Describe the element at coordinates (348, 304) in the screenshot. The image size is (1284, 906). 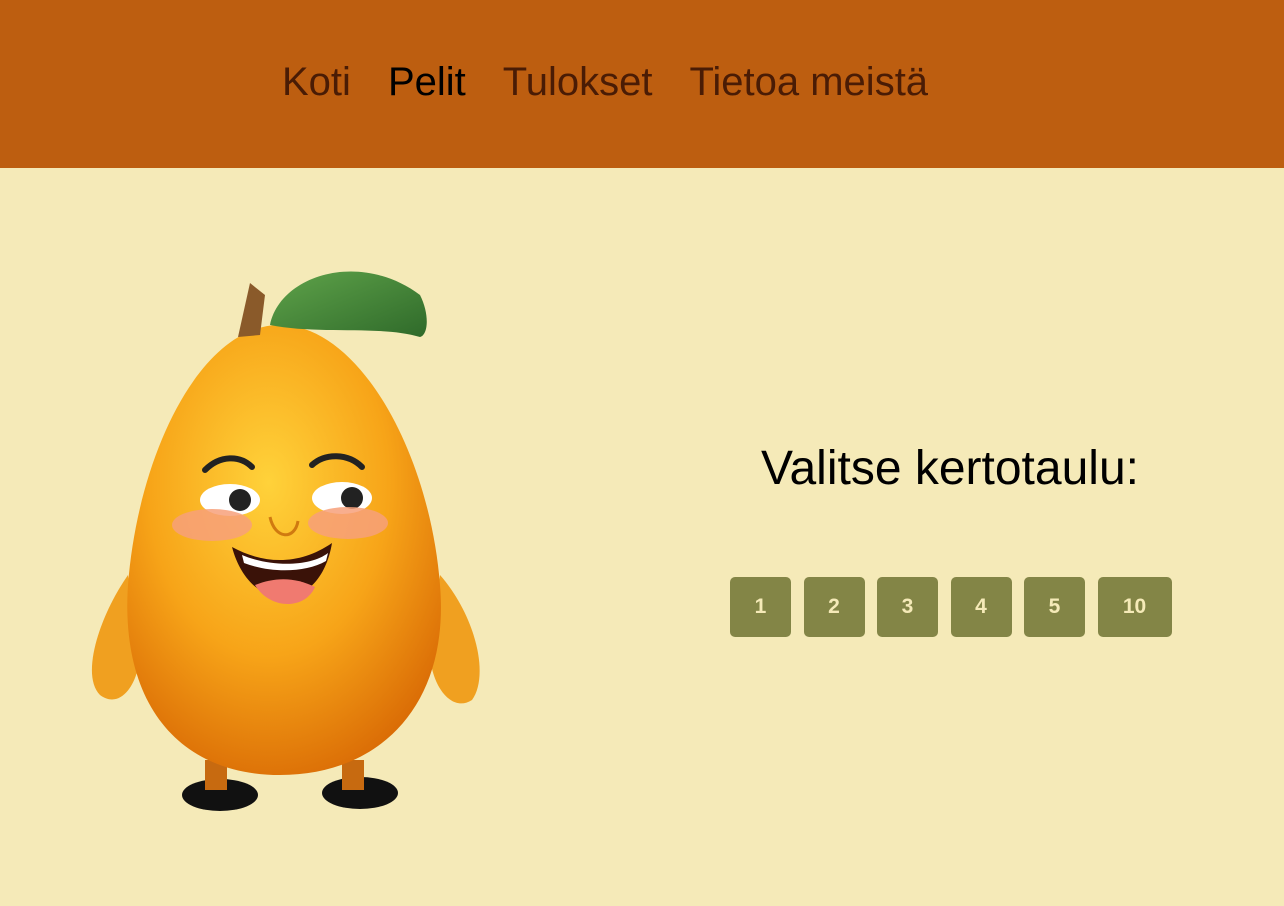
I see `leaf` at that location.